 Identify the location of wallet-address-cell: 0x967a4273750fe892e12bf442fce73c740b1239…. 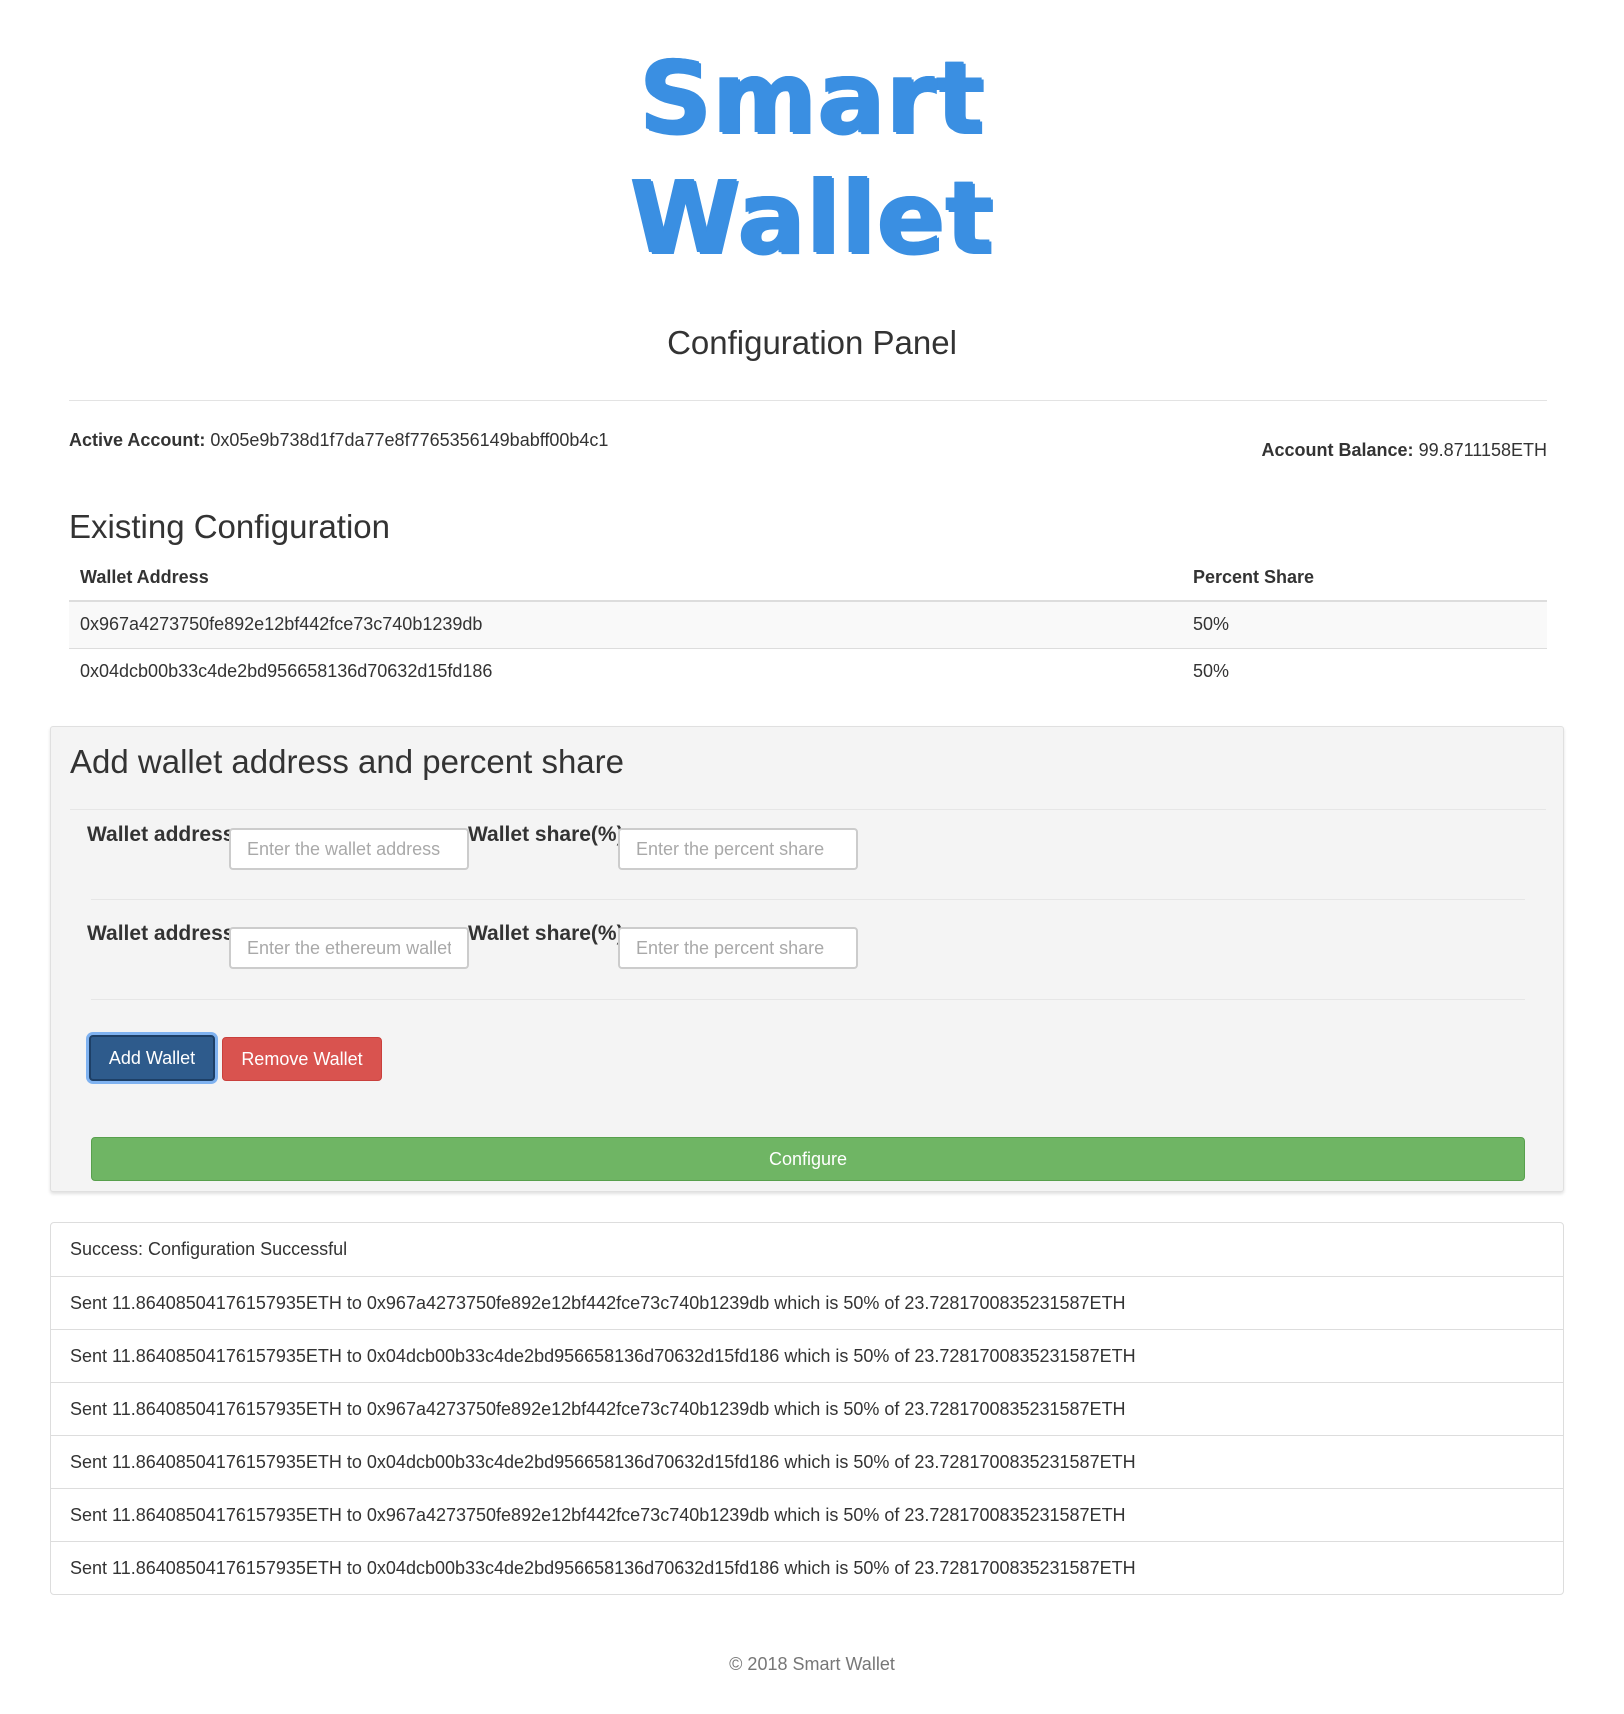
(625, 624).